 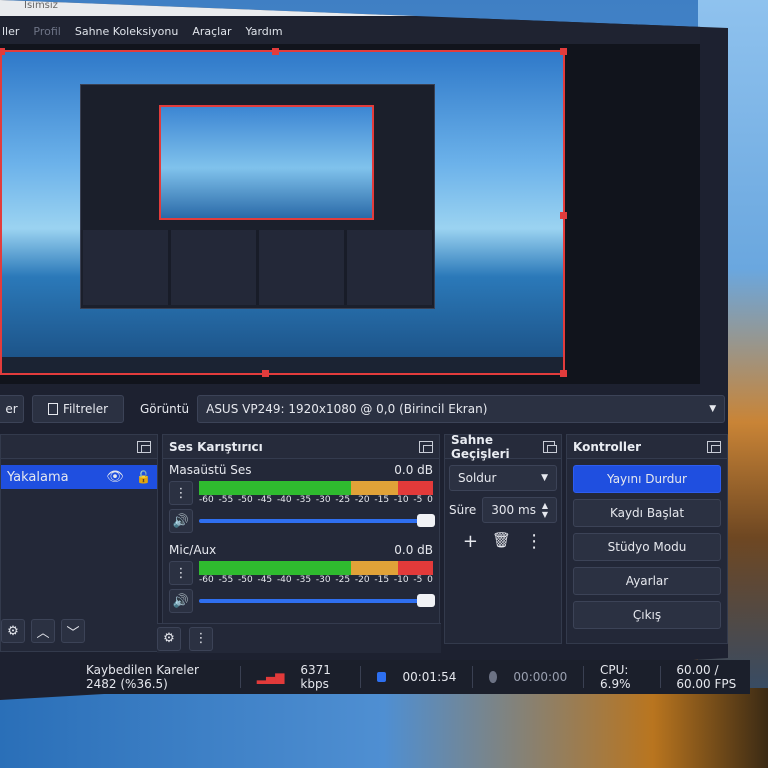 I want to click on streaming-icon, so click(x=381, y=677).